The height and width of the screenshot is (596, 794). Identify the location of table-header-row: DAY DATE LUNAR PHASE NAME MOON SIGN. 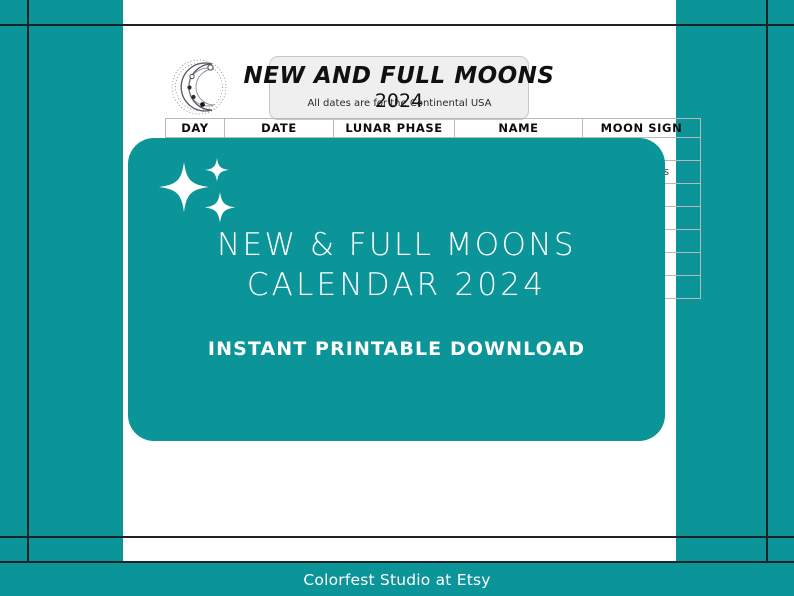
(433, 128).